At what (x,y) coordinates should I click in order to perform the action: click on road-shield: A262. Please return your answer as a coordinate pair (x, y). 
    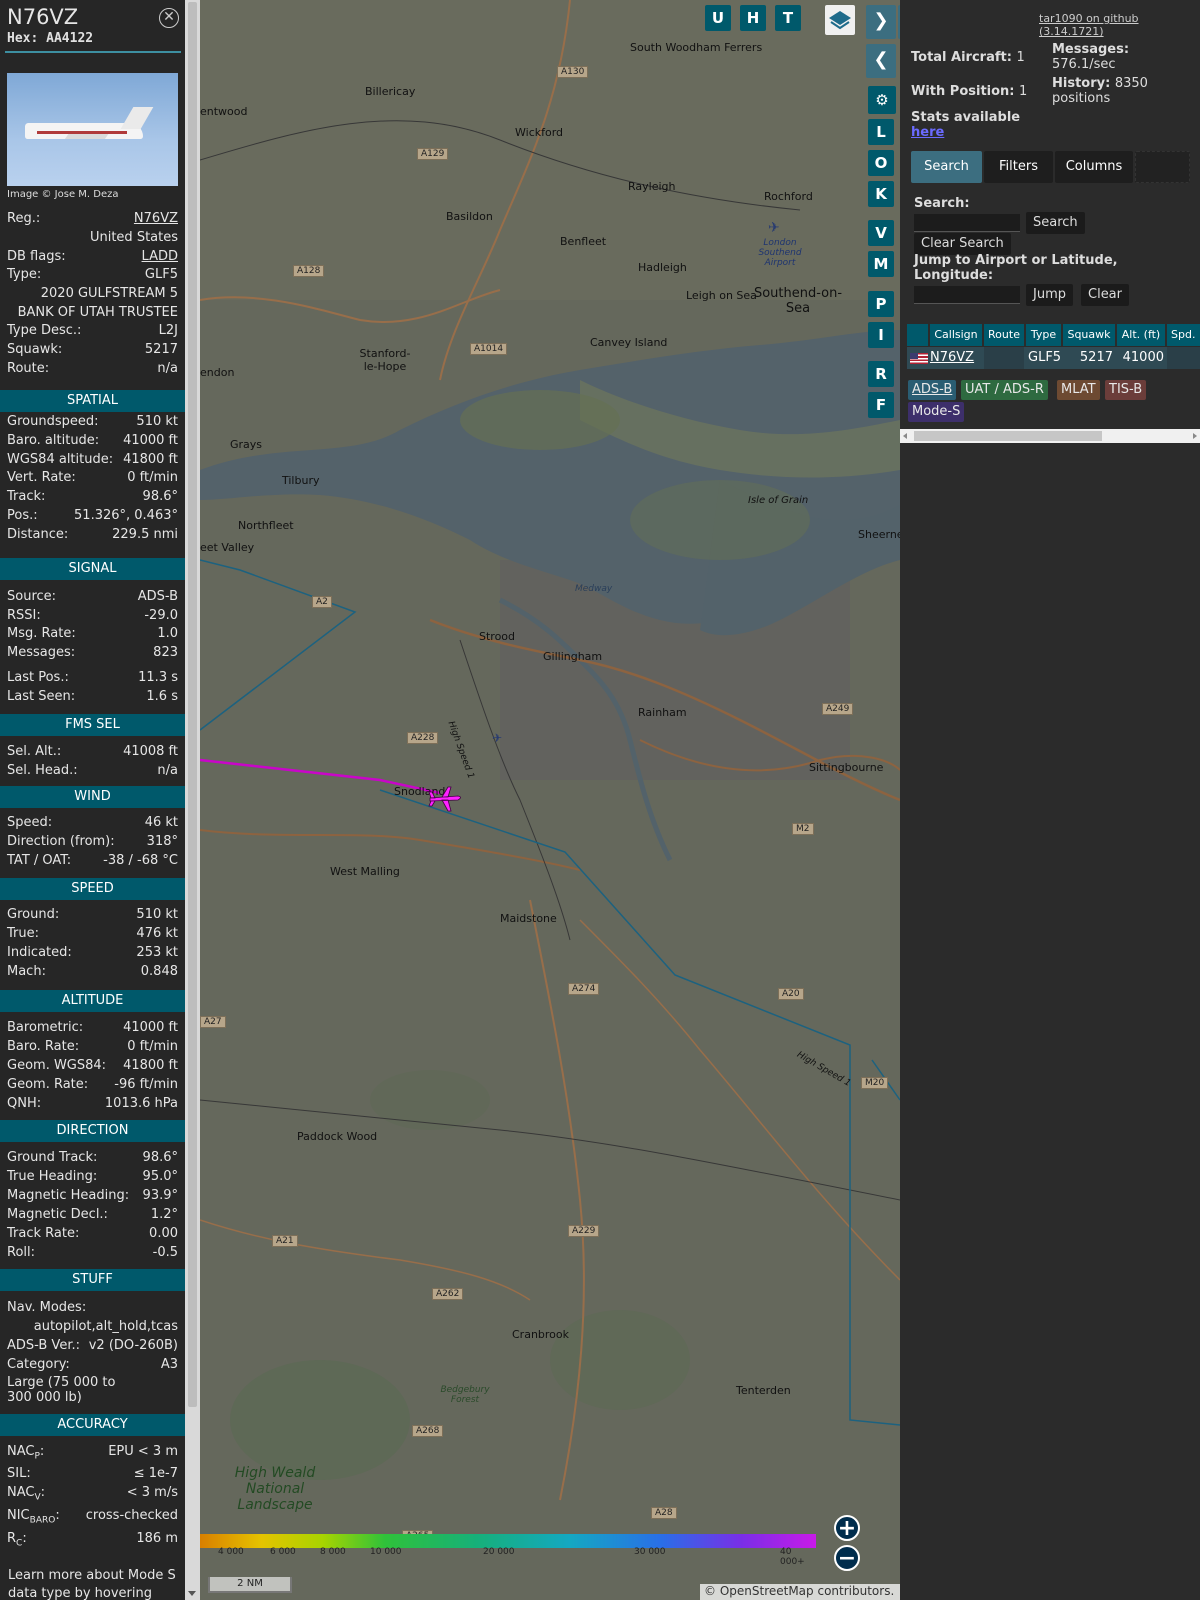
    Looking at the image, I should click on (448, 1294).